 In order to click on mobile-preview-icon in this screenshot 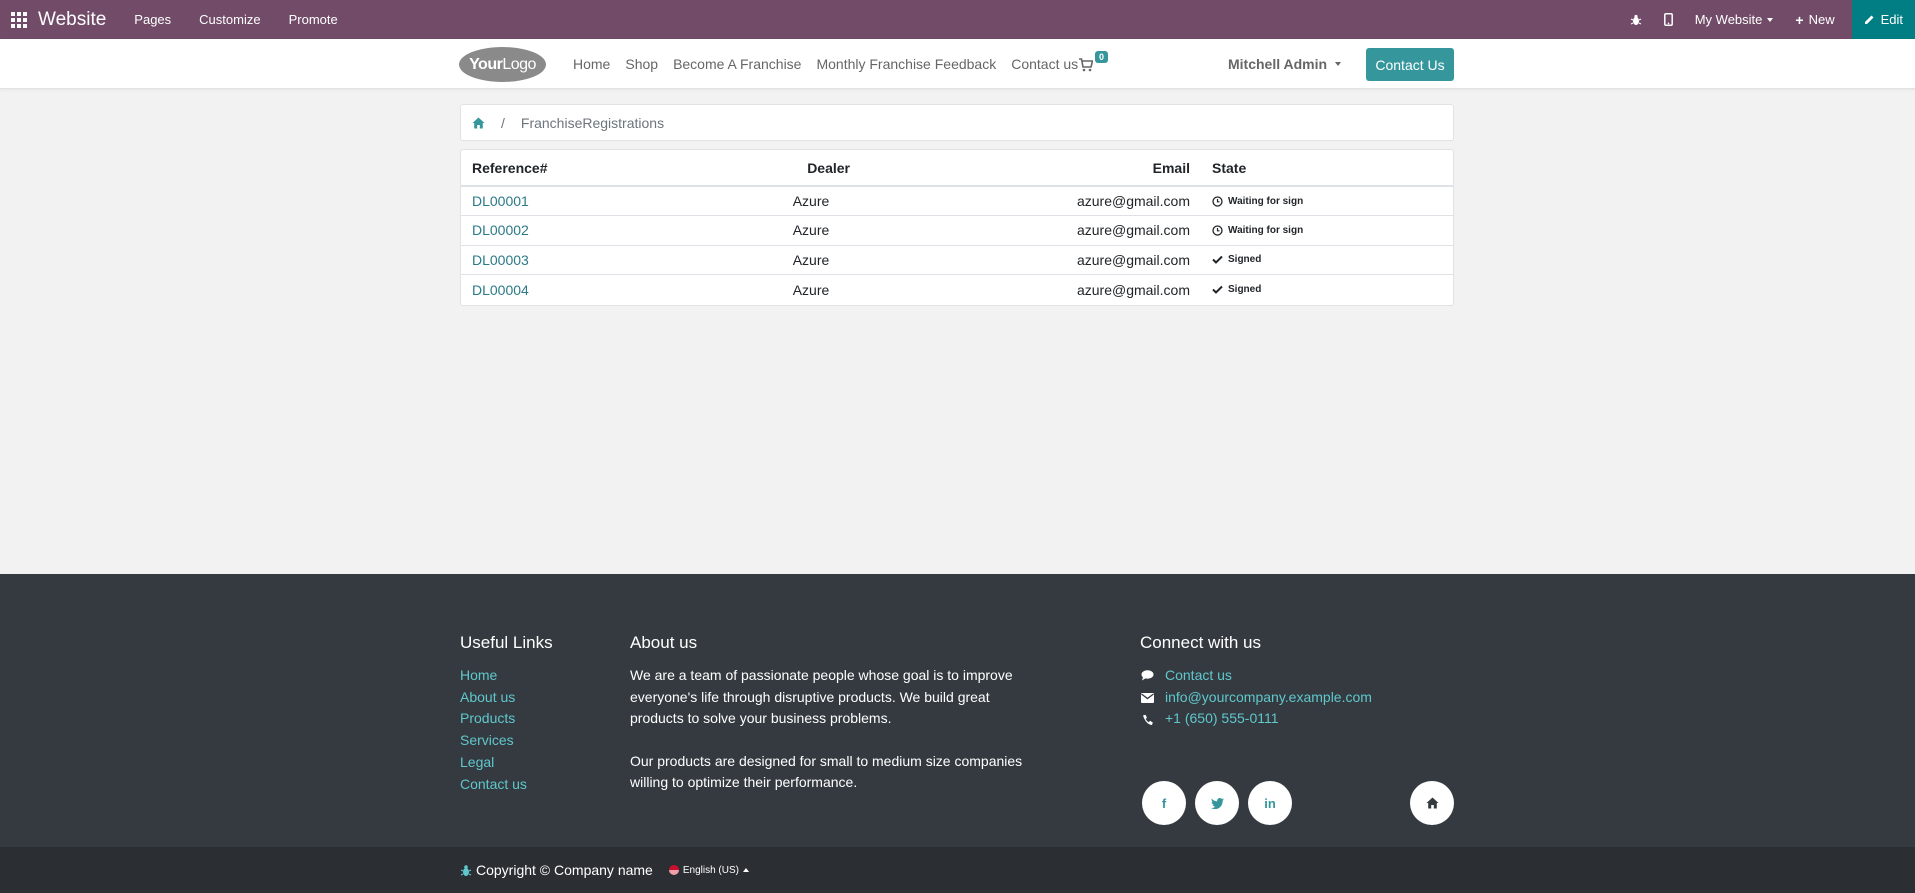, I will do `click(1668, 19)`.